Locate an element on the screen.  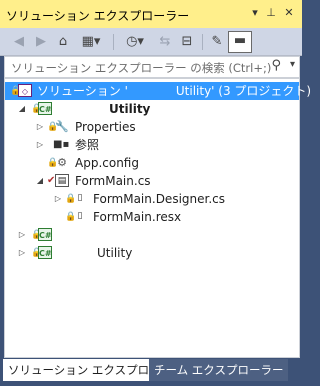
tab-team-explorer: チーム エクスプローラー is located at coordinates (219, 370).